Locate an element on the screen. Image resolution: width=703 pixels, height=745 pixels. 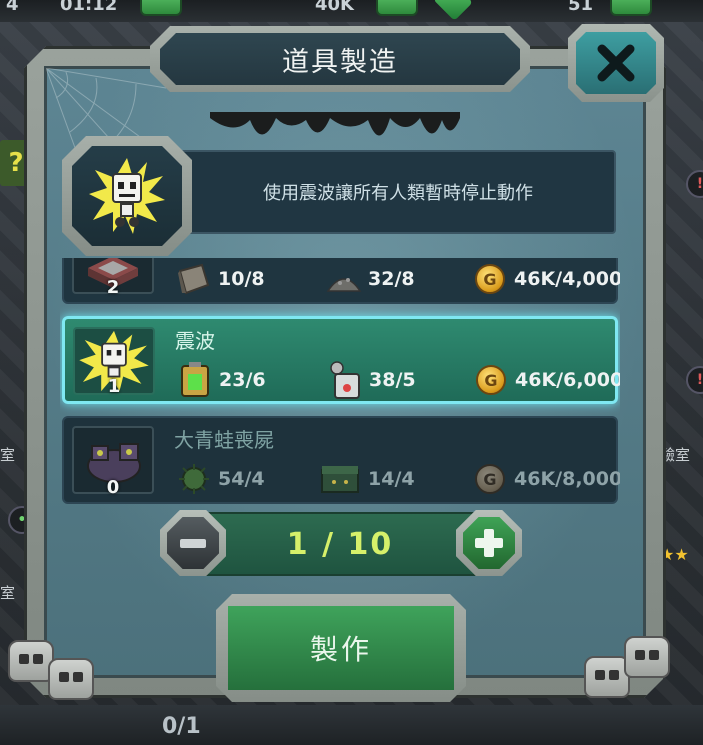
material-amount: 10/8 is located at coordinates (241, 279).